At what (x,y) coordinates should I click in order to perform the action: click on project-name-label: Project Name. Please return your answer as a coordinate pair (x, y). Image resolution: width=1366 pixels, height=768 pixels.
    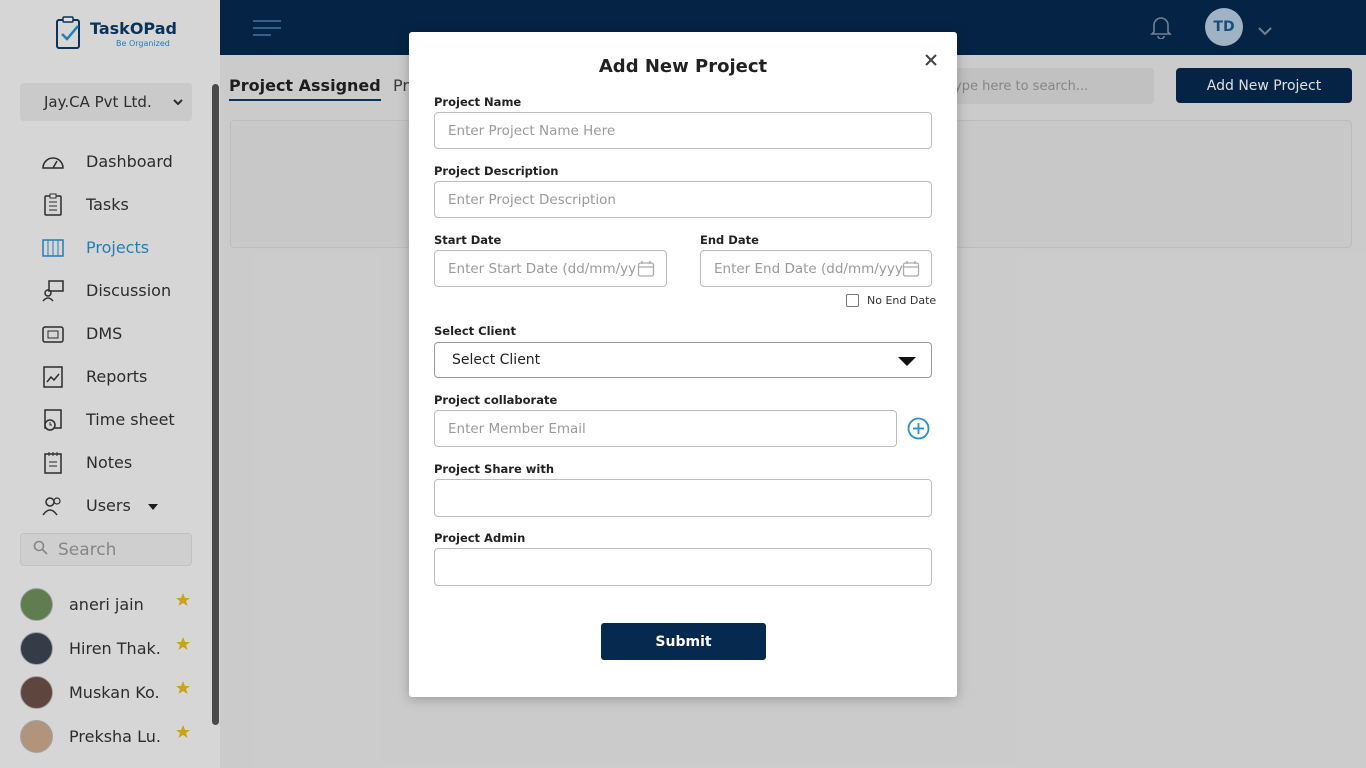
    Looking at the image, I should click on (478, 102).